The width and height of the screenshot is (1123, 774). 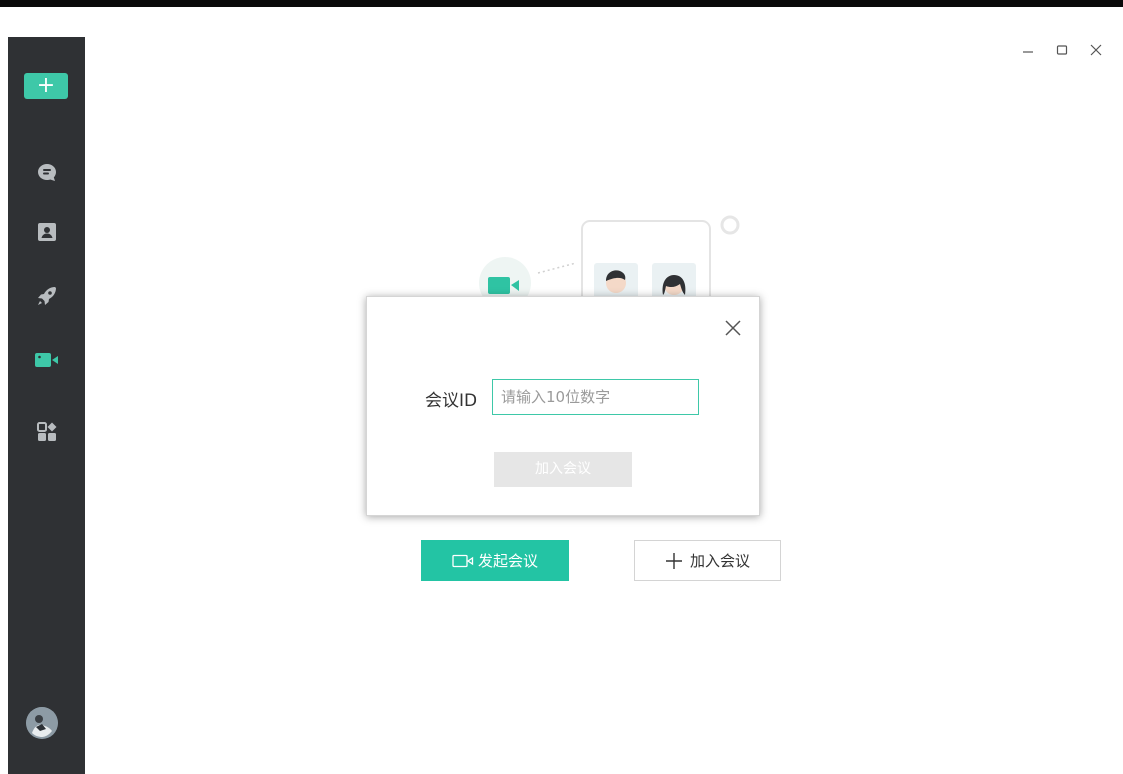 I want to click on sidebar: +, so click(x=46, y=405).